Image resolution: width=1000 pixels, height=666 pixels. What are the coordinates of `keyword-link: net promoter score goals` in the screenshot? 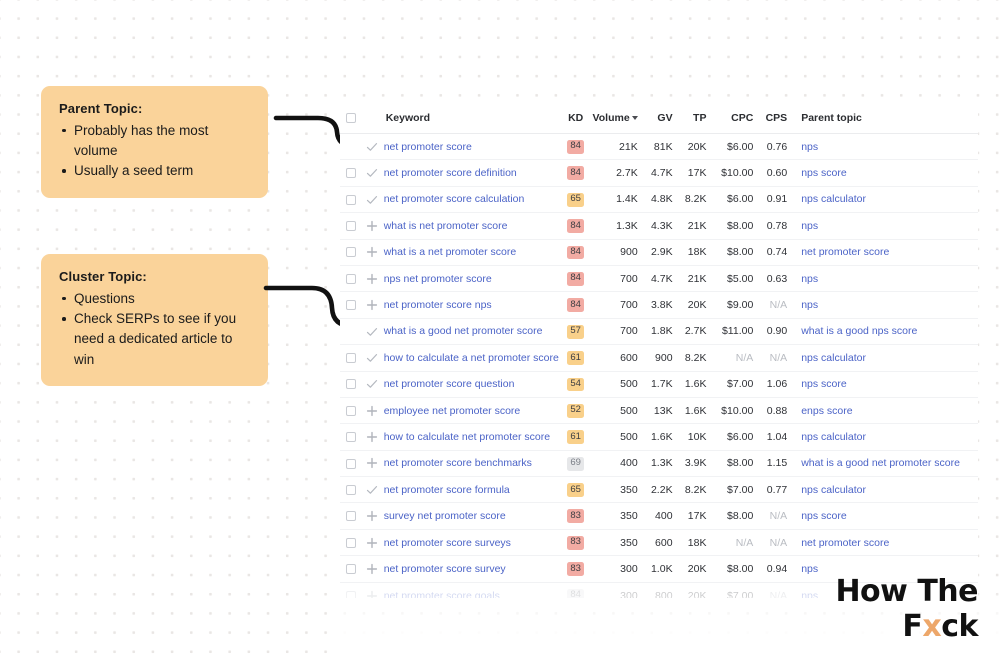 It's located at (442, 594).